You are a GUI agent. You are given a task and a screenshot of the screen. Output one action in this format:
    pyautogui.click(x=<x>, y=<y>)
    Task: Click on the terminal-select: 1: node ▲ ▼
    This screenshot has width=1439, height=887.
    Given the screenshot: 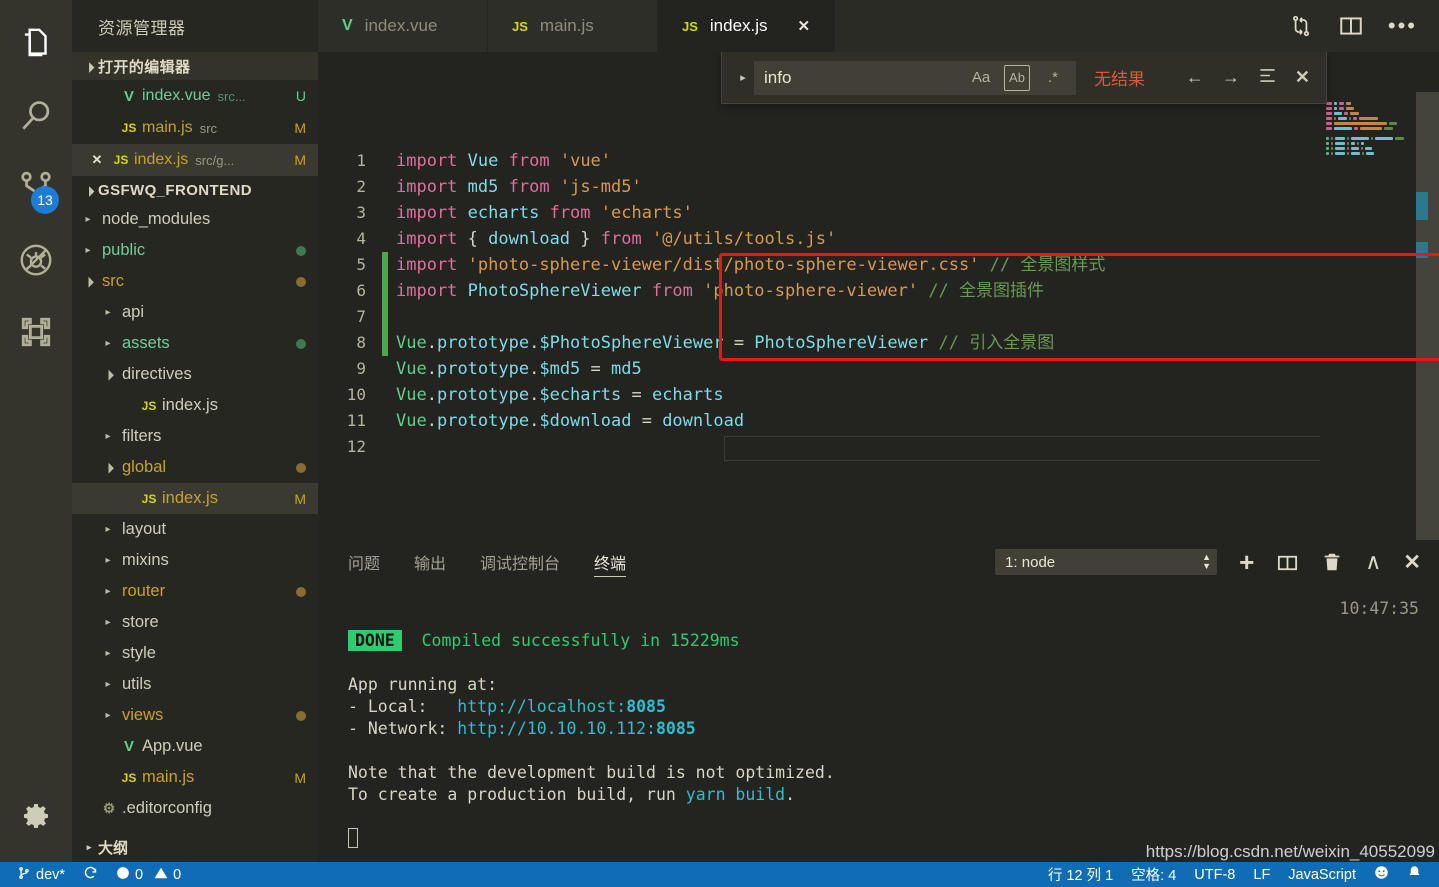 What is the action you would take?
    pyautogui.click(x=1106, y=562)
    